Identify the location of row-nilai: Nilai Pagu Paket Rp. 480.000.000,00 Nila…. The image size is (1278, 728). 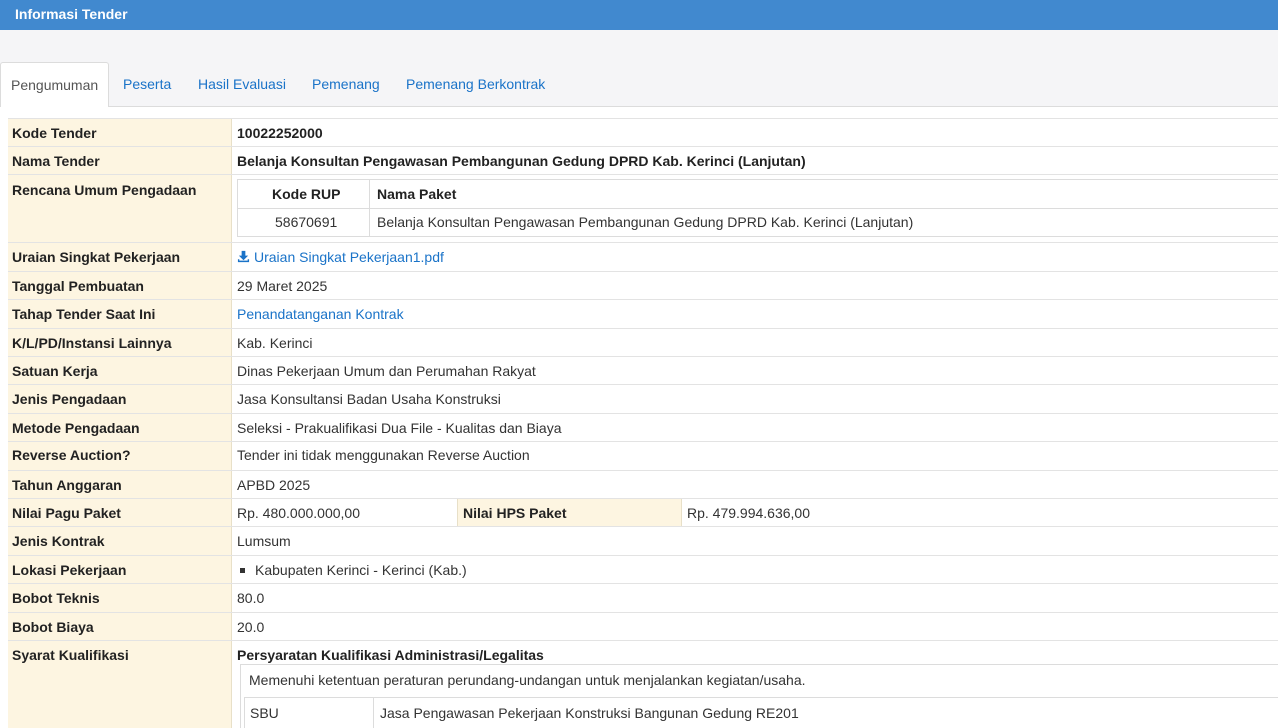
(643, 513).